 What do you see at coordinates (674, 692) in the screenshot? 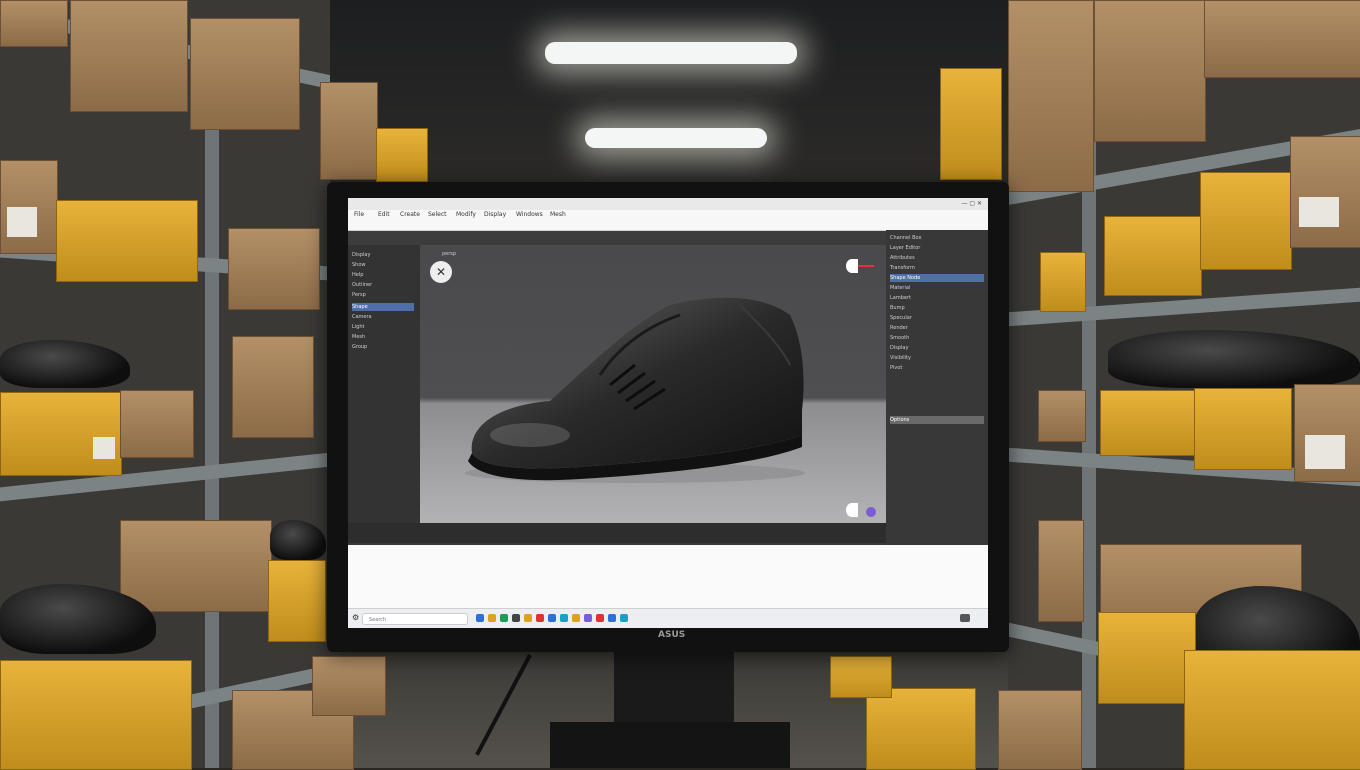
I see `monitor-stand` at bounding box center [674, 692].